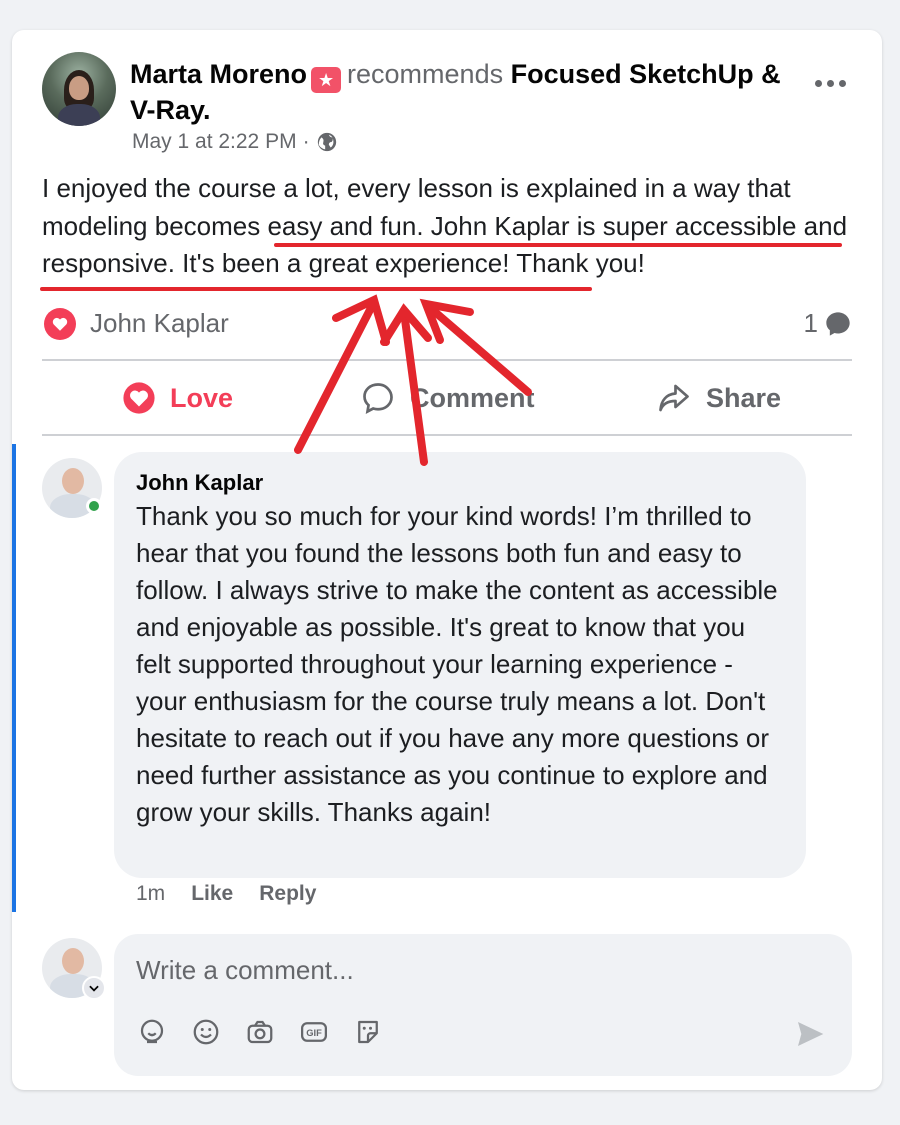  I want to click on share-button: Share, so click(718, 398).